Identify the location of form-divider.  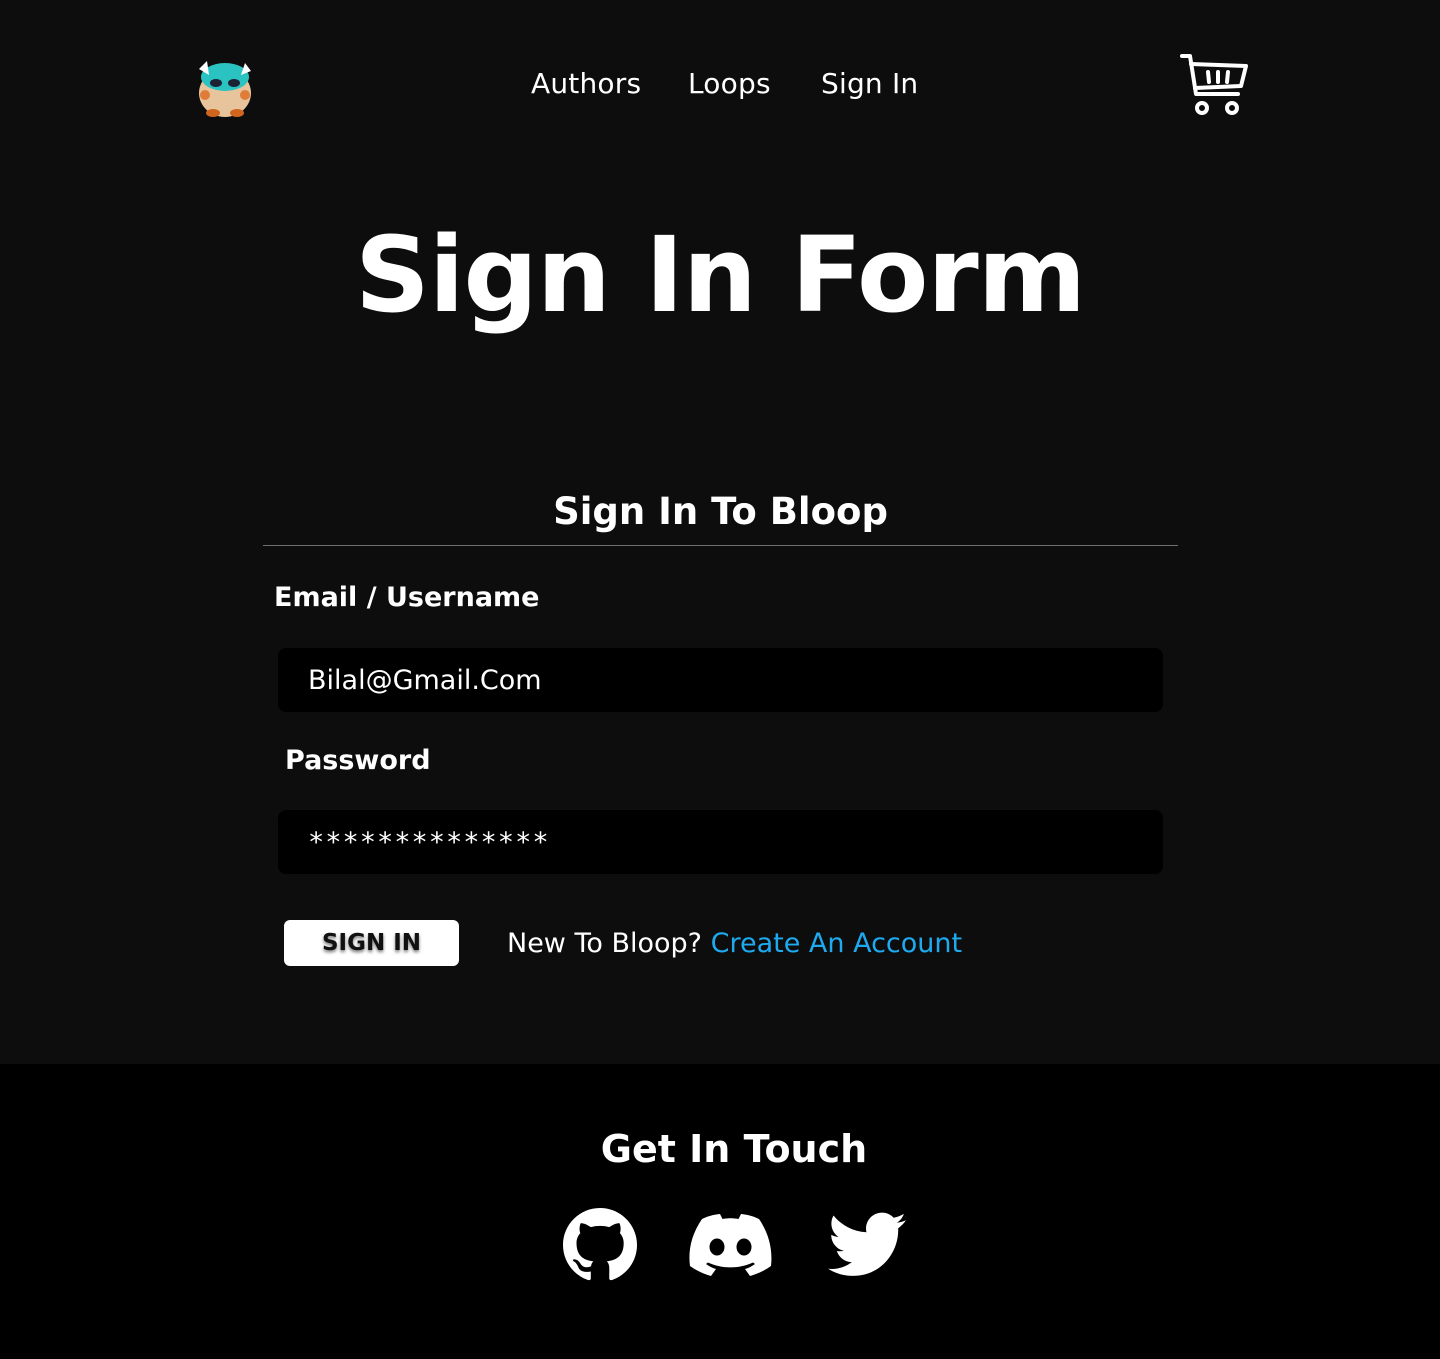
(720, 545).